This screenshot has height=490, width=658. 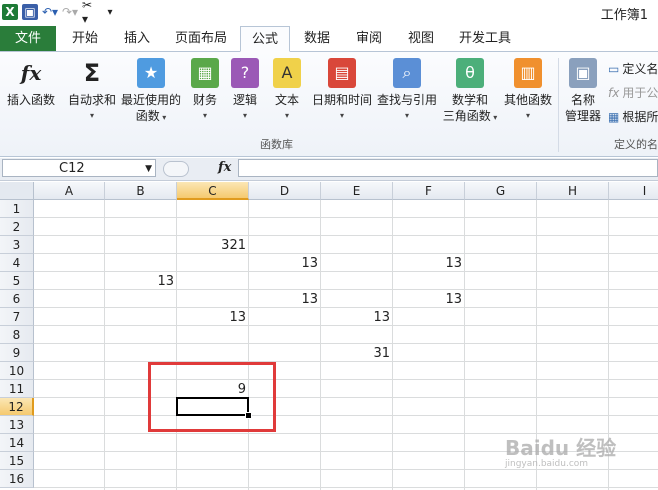 What do you see at coordinates (70, 12) in the screenshot?
I see `redo-icon: ↷▾` at bounding box center [70, 12].